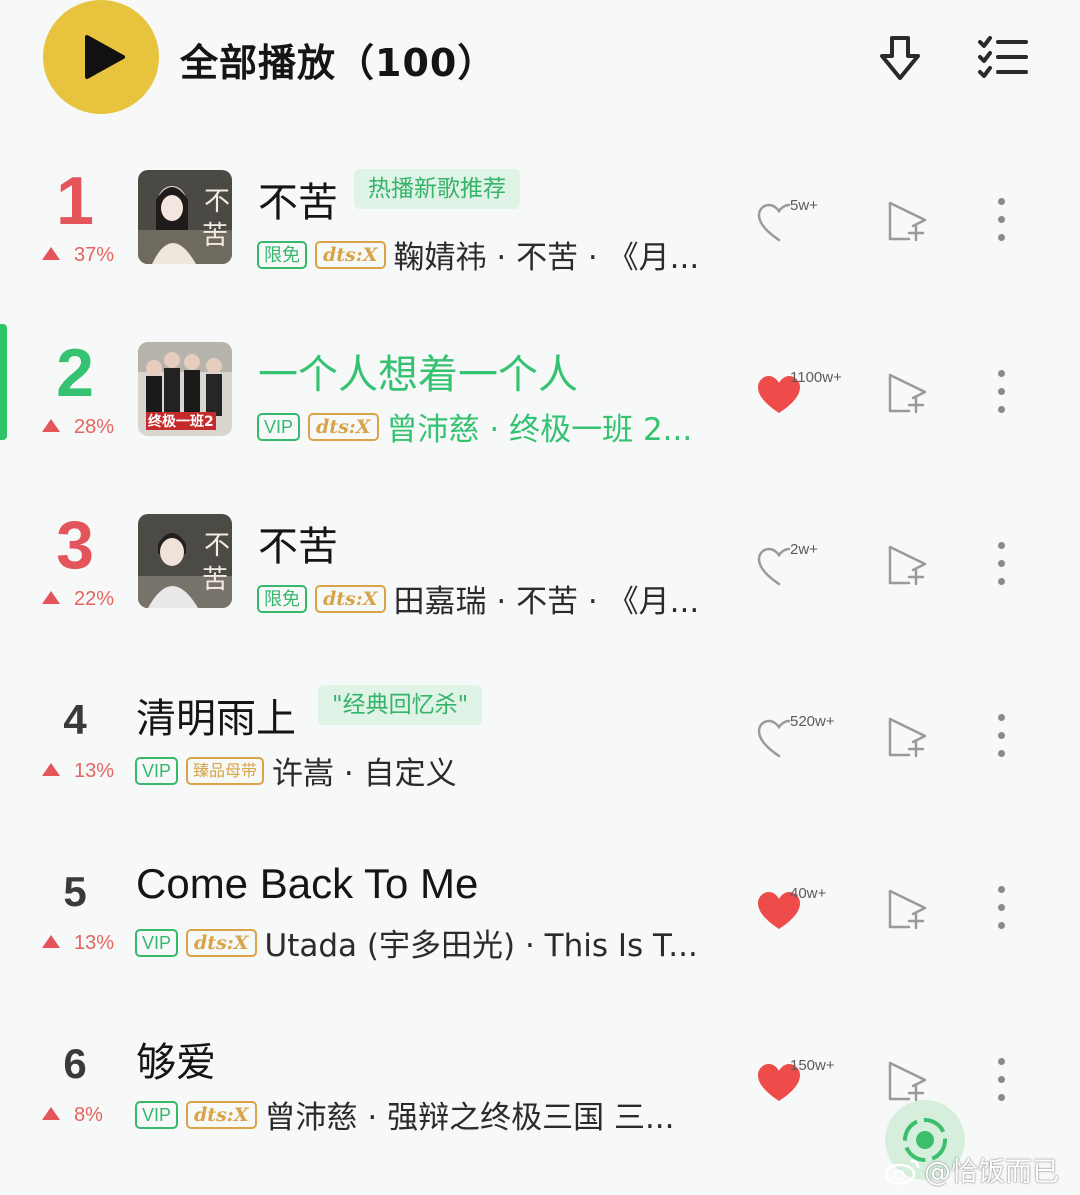  What do you see at coordinates (216, 715) in the screenshot?
I see `song-title: 清明雨上` at bounding box center [216, 715].